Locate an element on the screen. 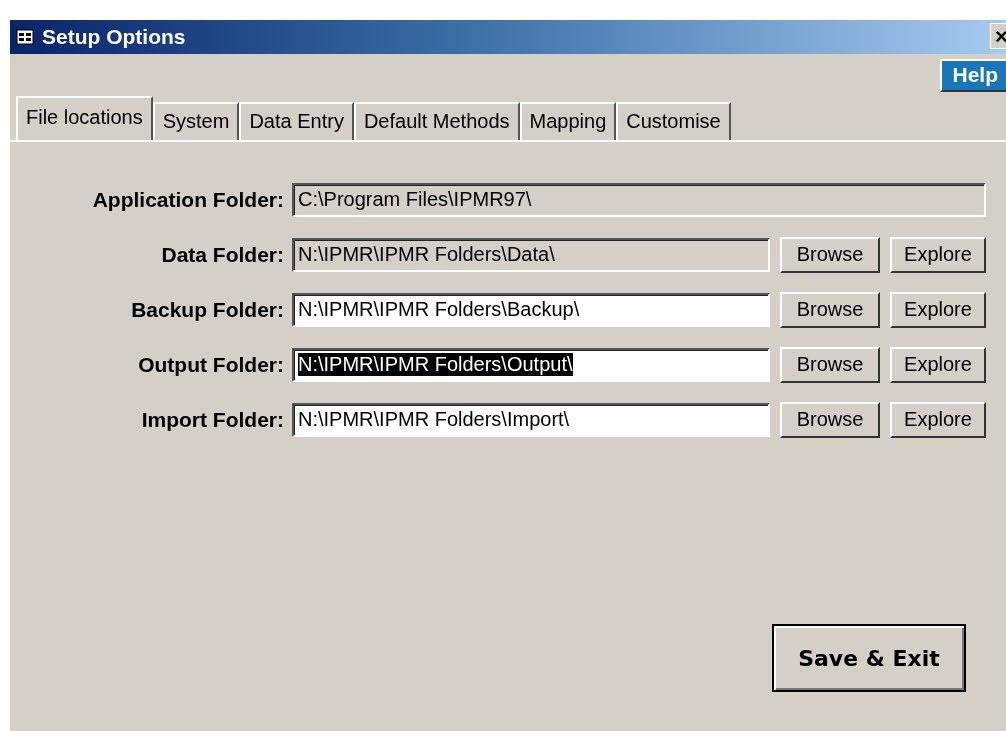 Image resolution: width=1006 pixels, height=731 pixels. form-icon is located at coordinates (25, 37).